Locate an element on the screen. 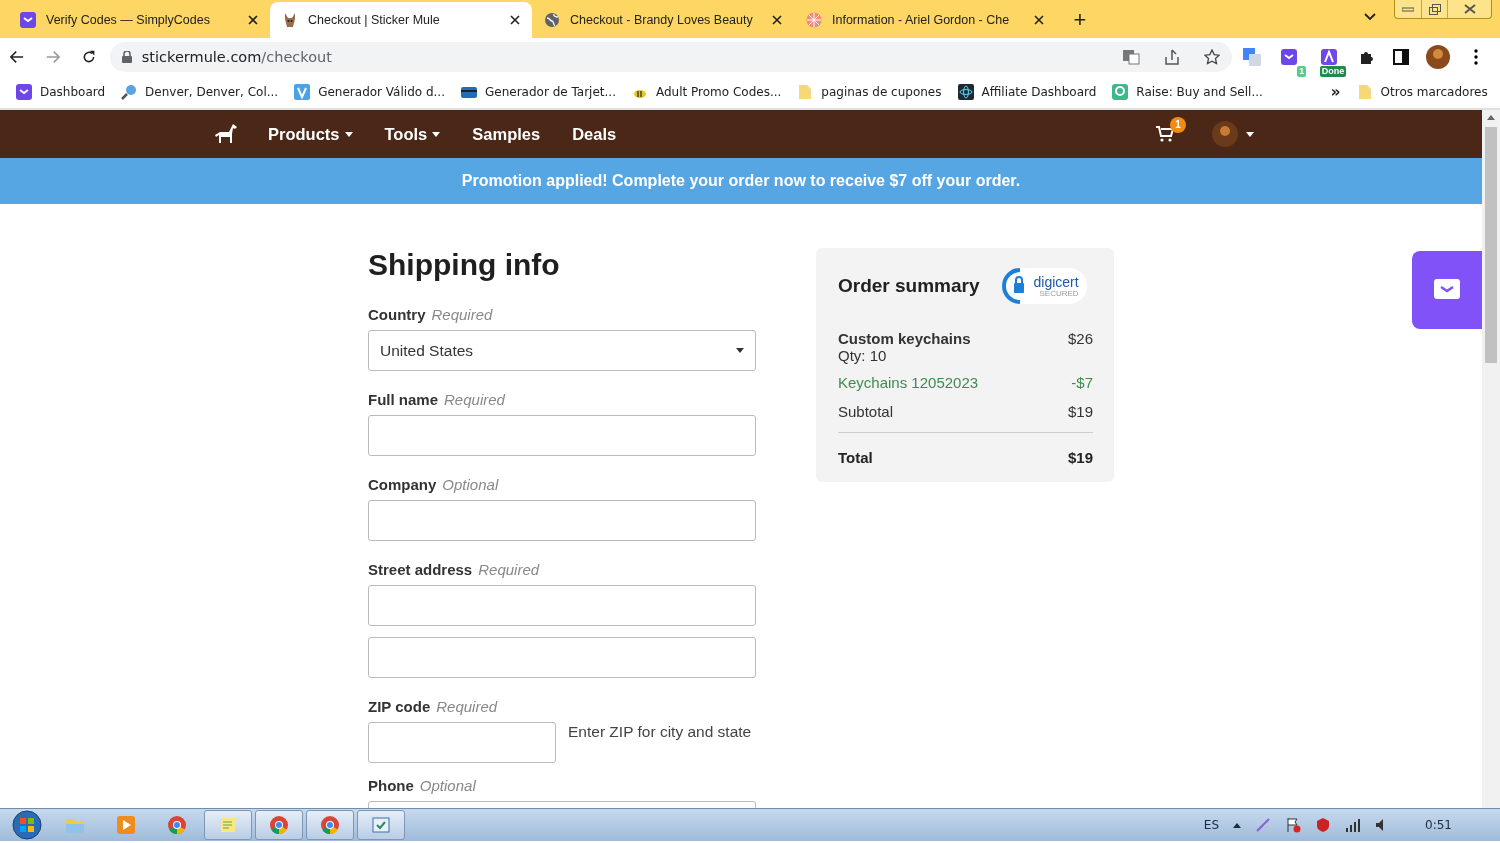 This screenshot has width=1500, height=843. shield-icon is located at coordinates (1323, 825).